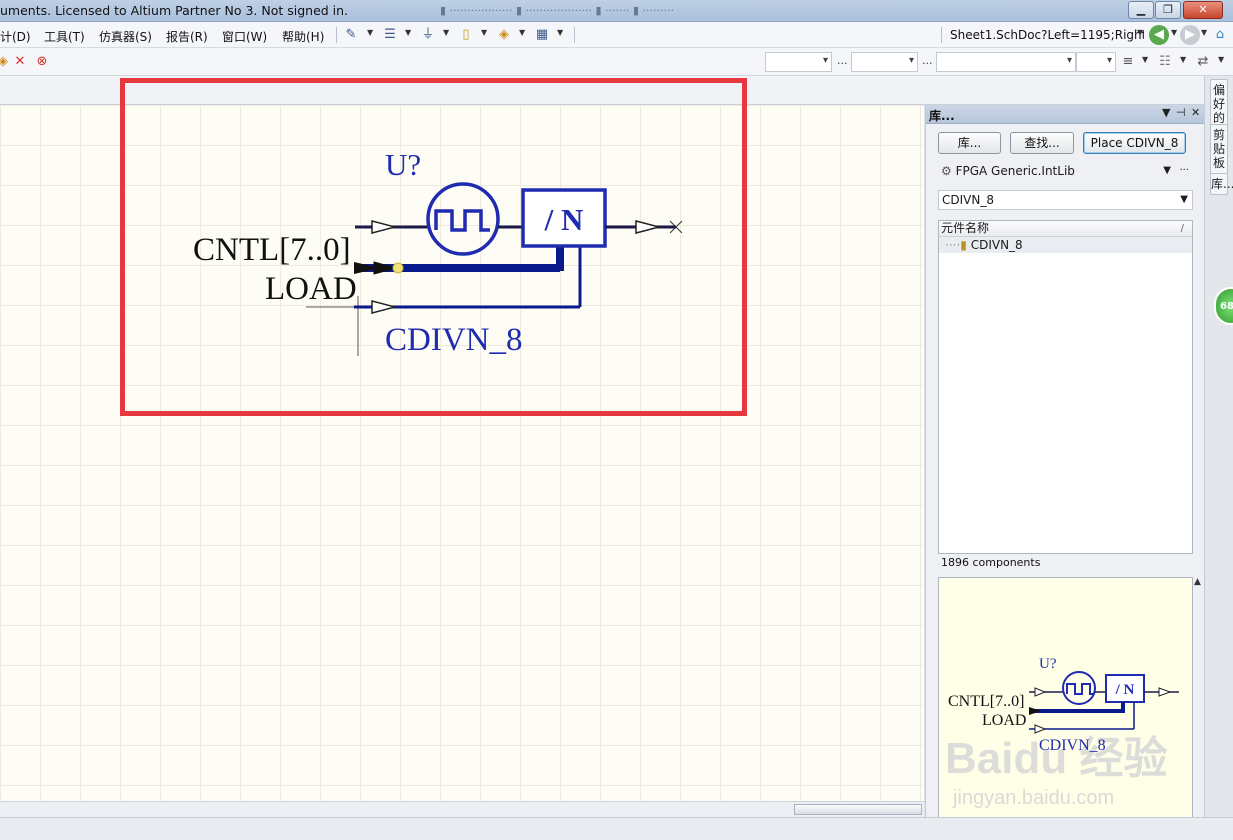 The height and width of the screenshot is (840, 1233). Describe the element at coordinates (64, 36) in the screenshot. I see `menu-tools: 工具(T)` at that location.